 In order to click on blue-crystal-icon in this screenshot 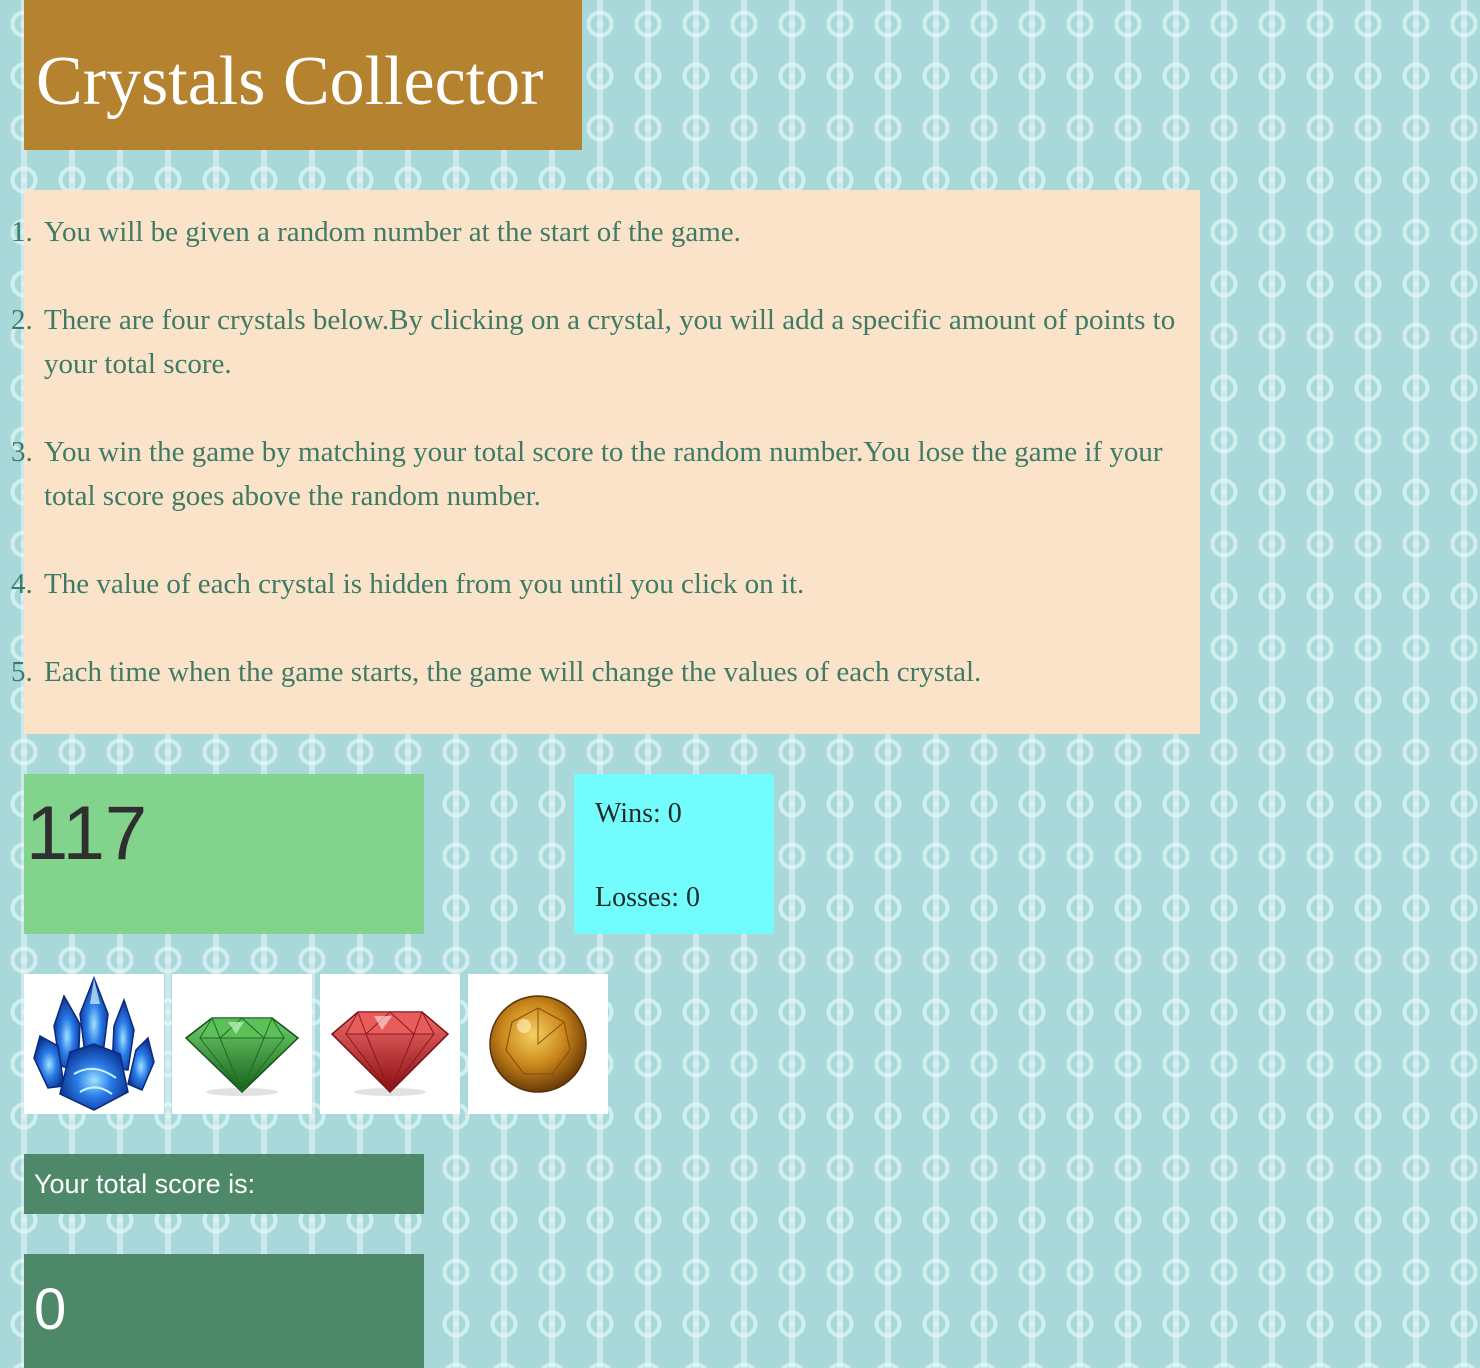, I will do `click(94, 1043)`.